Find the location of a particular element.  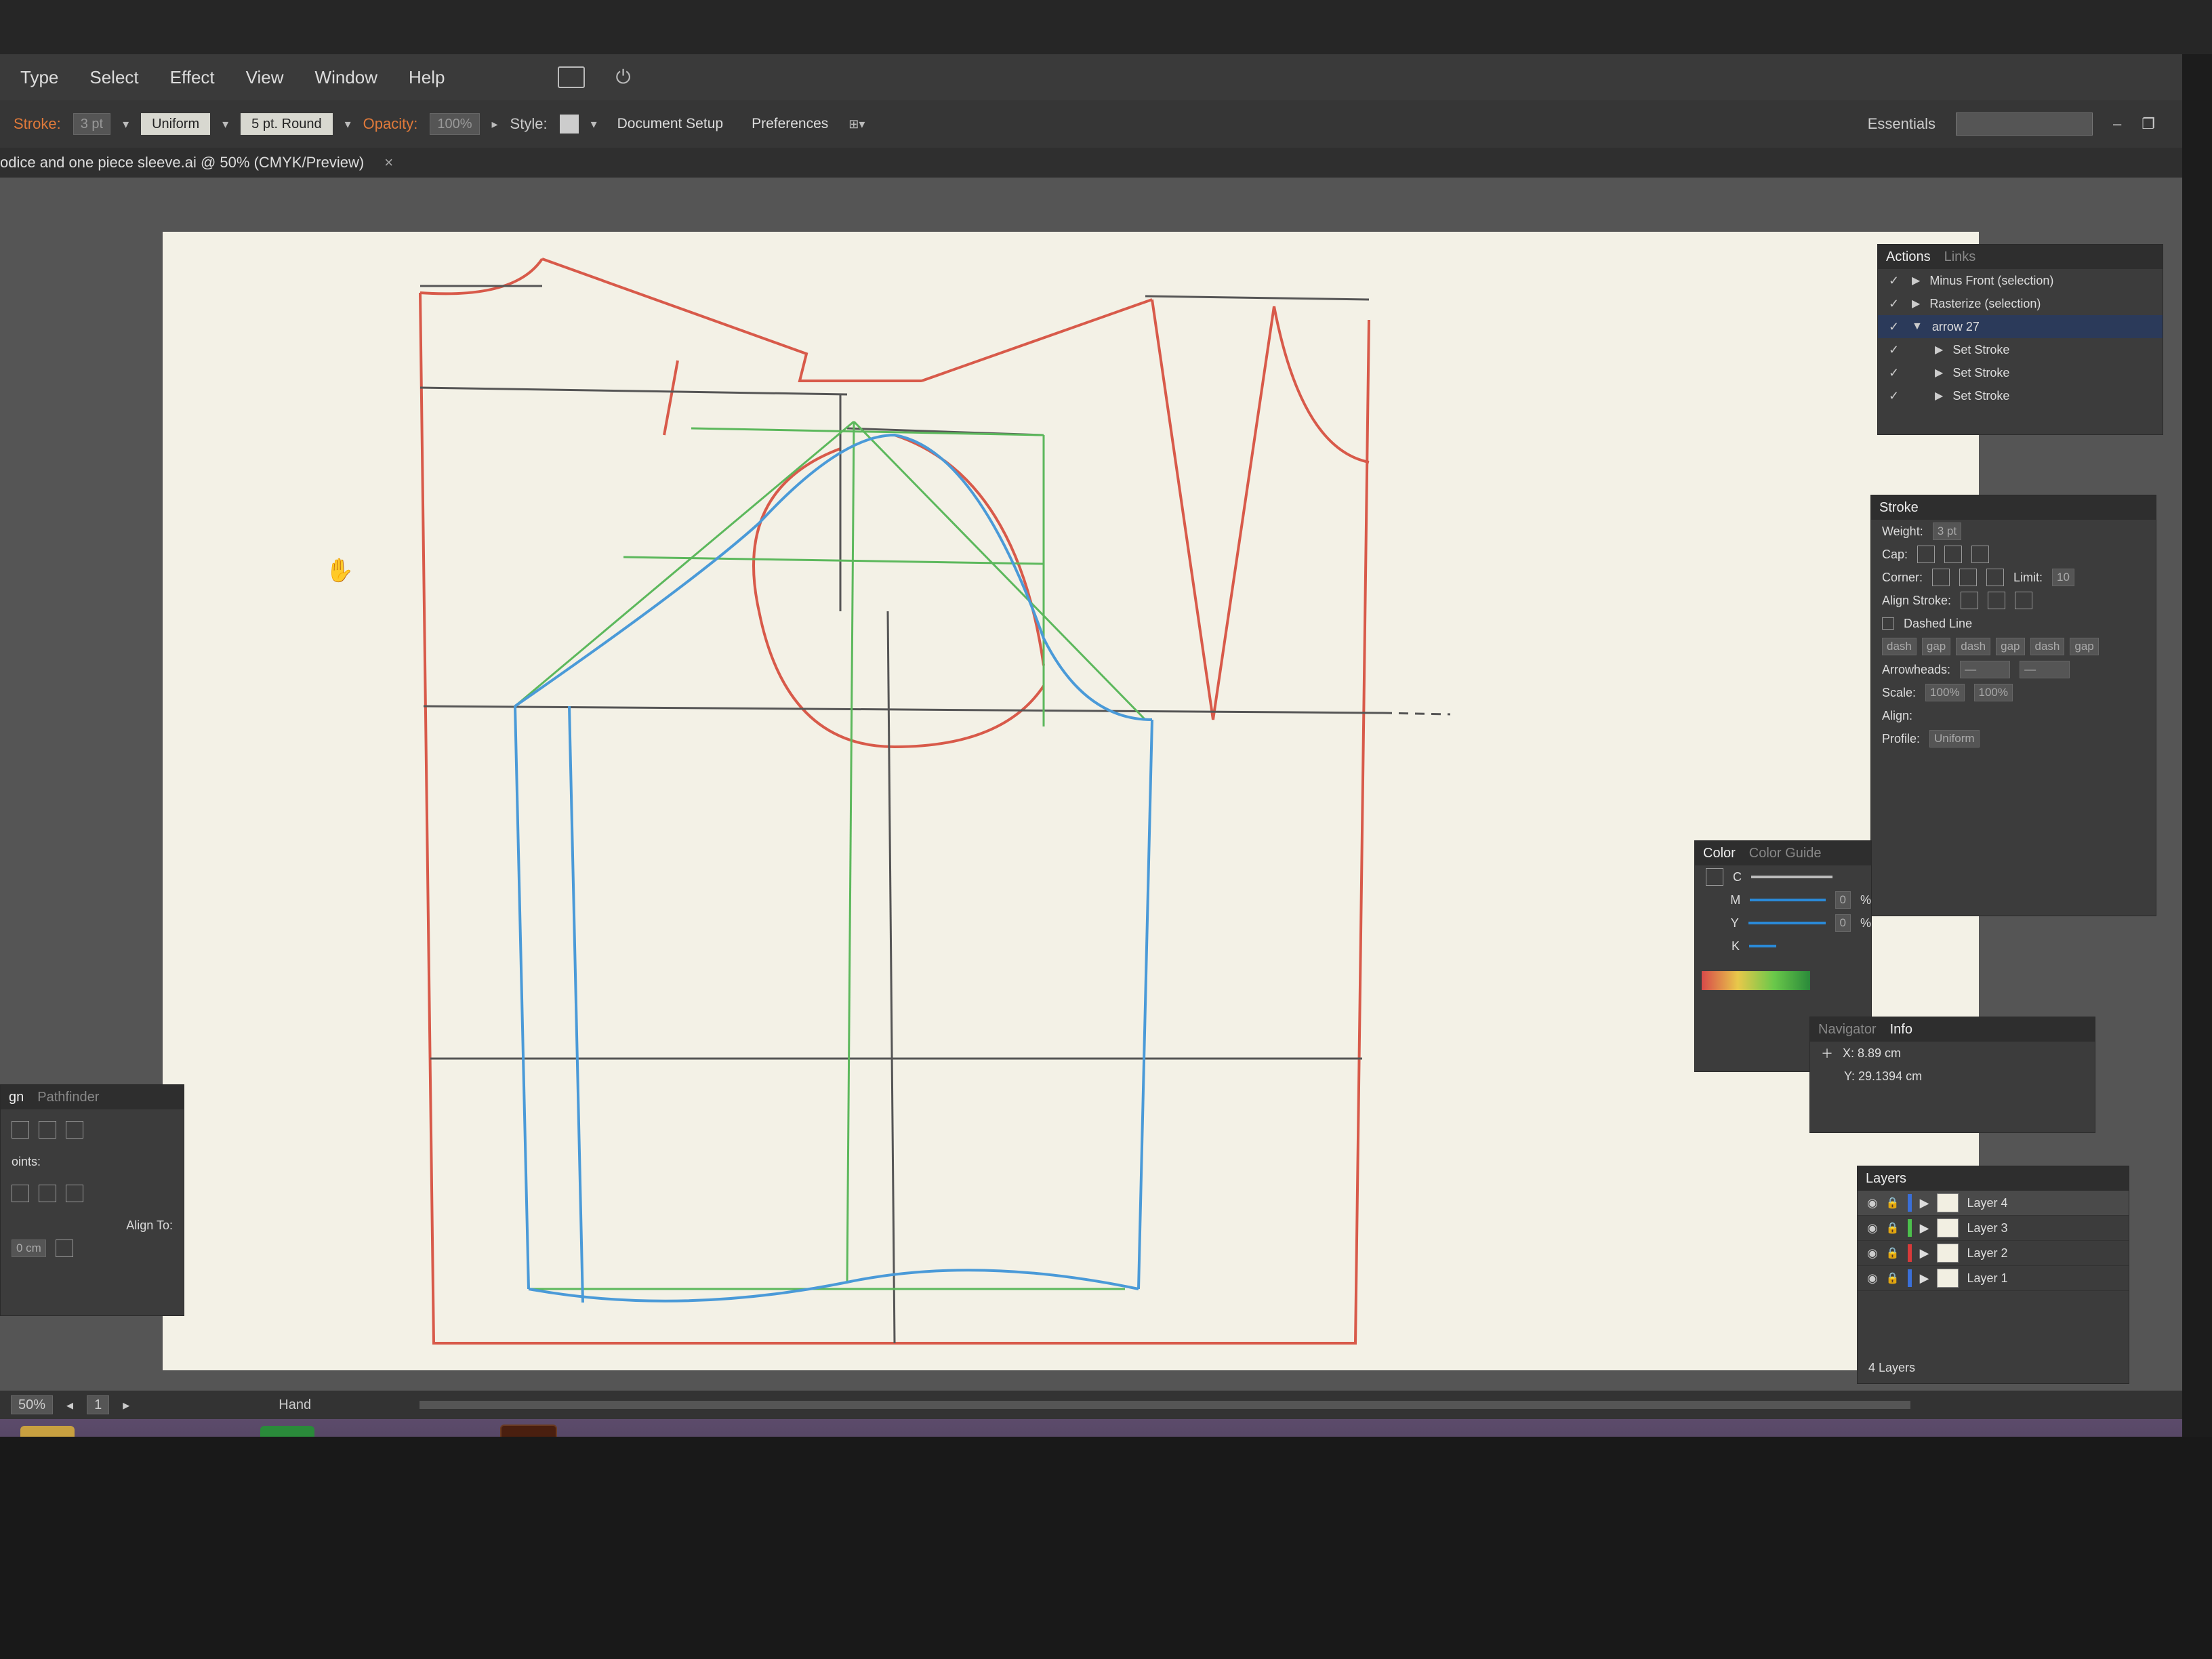

menu-type: Type is located at coordinates (39, 77).